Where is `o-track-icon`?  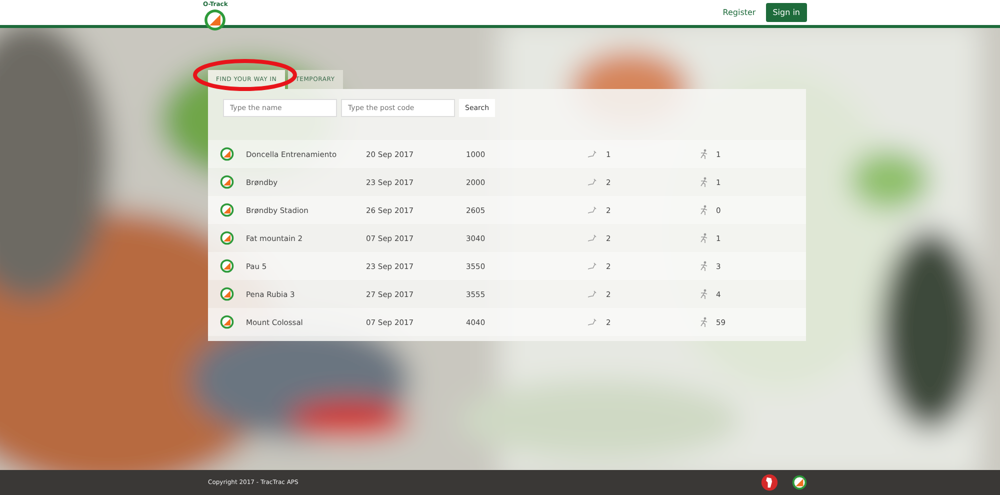 o-track-icon is located at coordinates (799, 482).